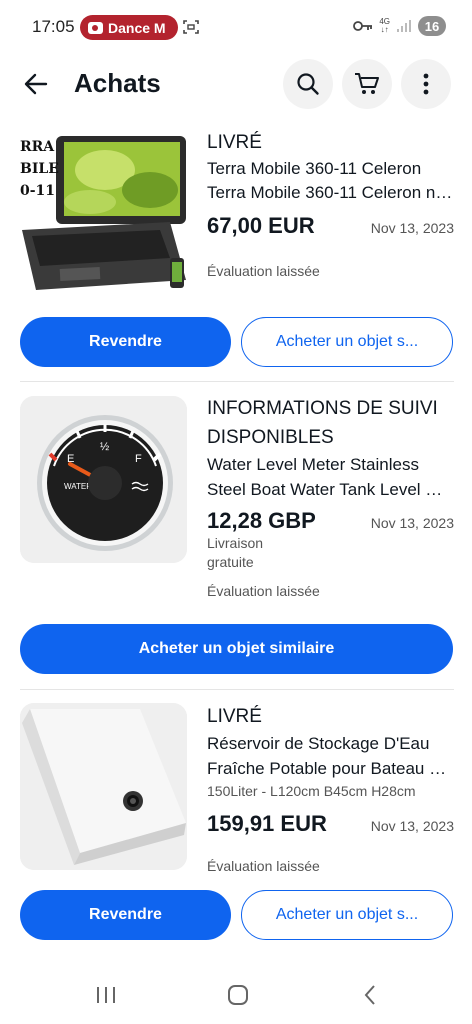 The image size is (472, 1024). What do you see at coordinates (137, 27) in the screenshot?
I see `media-label: Dance M` at bounding box center [137, 27].